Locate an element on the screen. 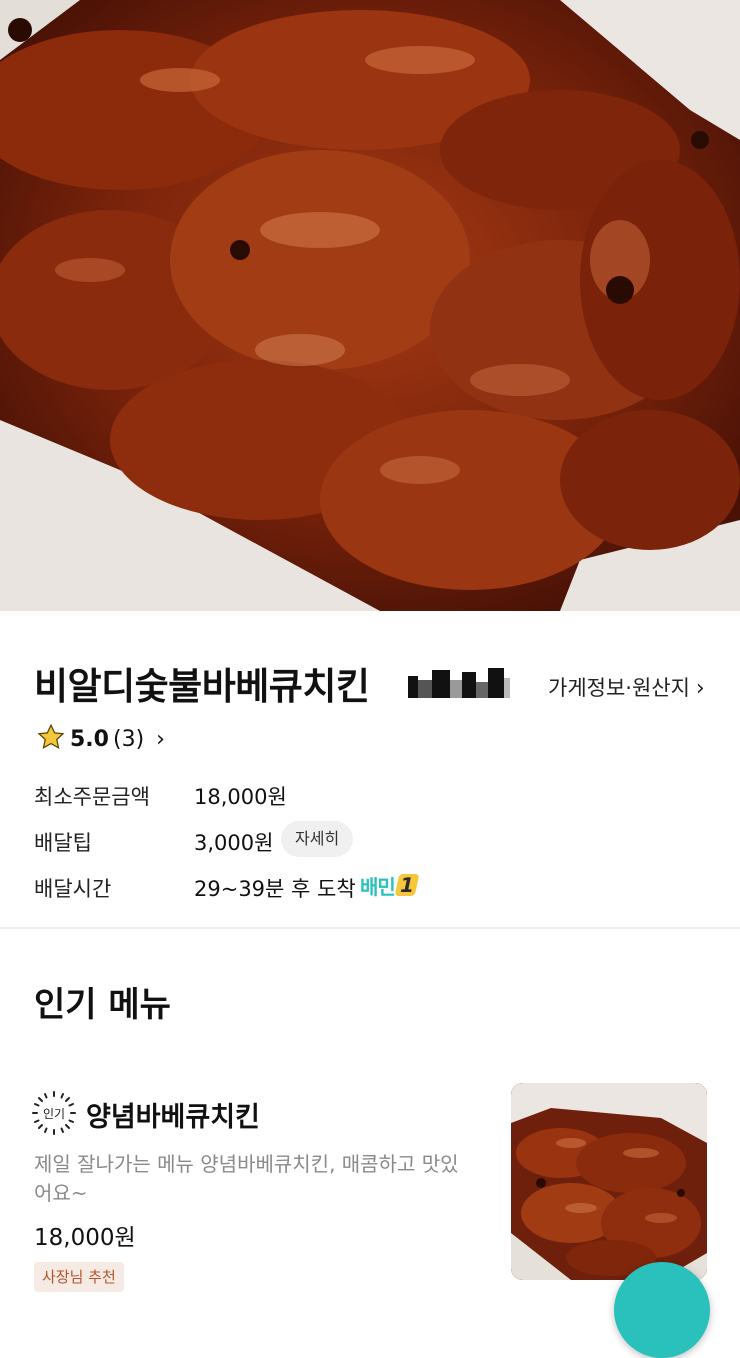 The height and width of the screenshot is (1358, 740). section-divider is located at coordinates (370, 928).